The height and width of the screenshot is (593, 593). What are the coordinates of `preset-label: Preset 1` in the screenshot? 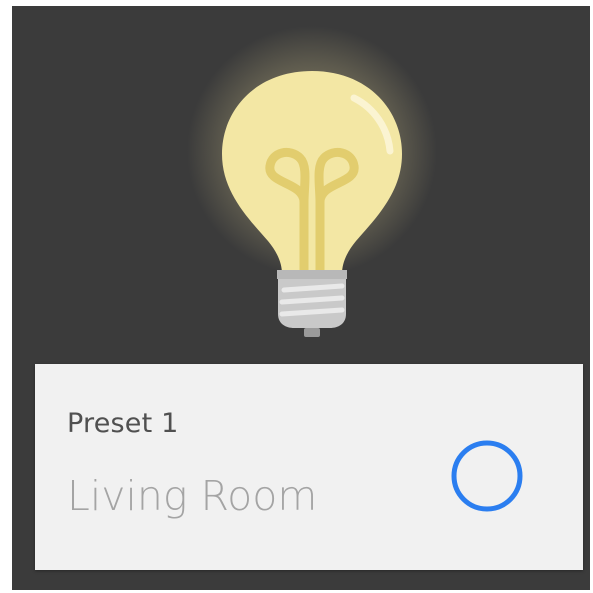 It's located at (123, 423).